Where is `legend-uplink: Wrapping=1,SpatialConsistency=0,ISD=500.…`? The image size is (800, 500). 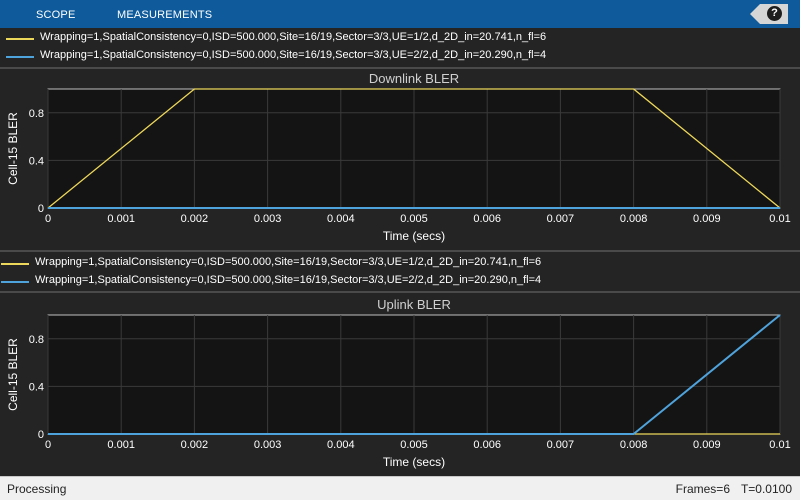
legend-uplink: Wrapping=1,SpatialConsistency=0,ISD=500.… is located at coordinates (400, 273).